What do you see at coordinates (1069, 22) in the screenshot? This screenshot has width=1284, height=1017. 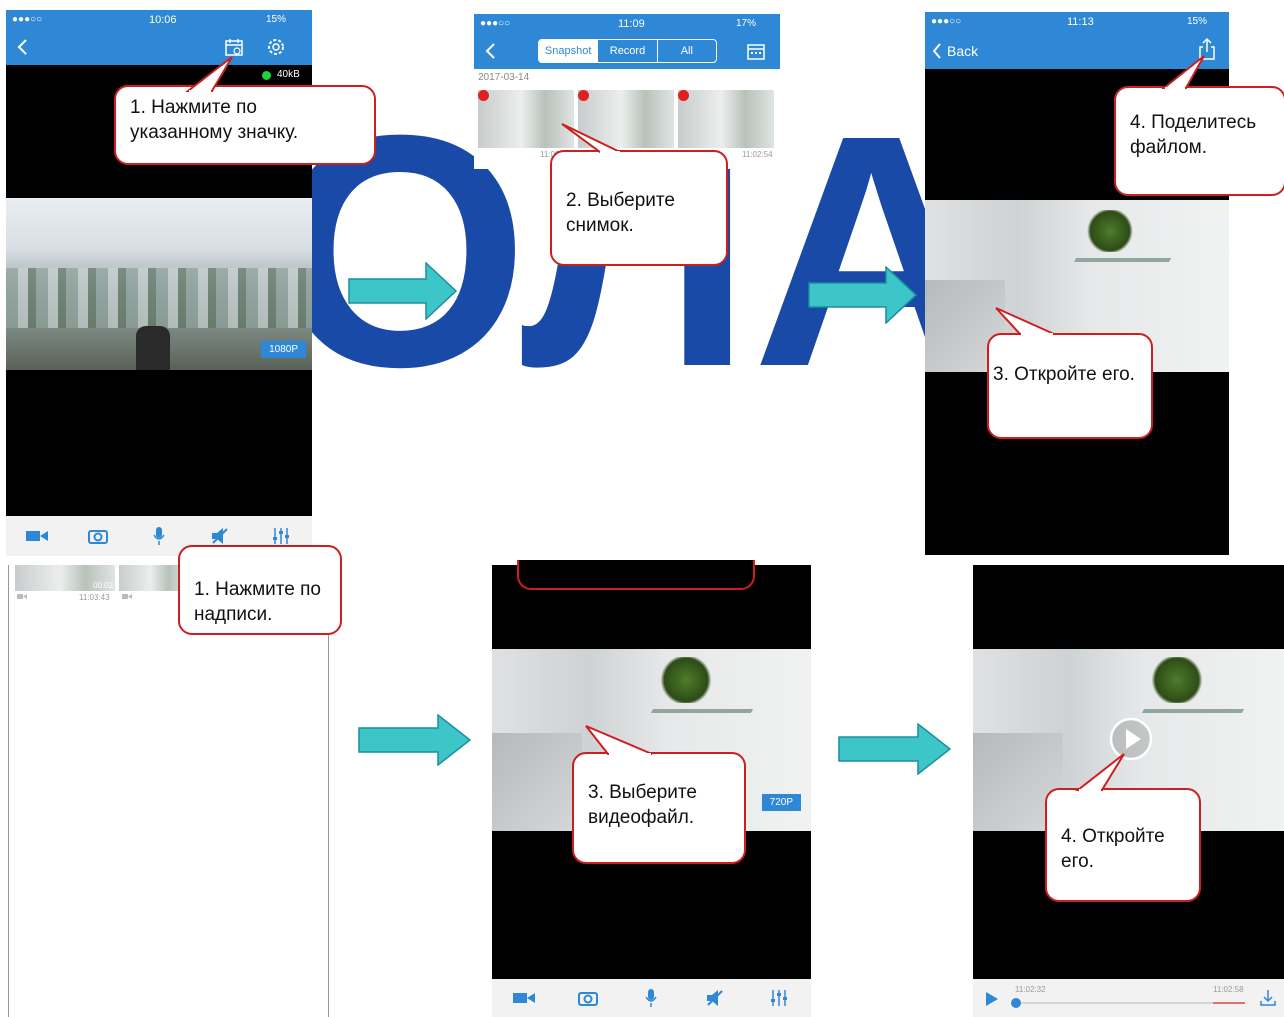 I see `status-bar: ●●●○○ 11:13 15%` at bounding box center [1069, 22].